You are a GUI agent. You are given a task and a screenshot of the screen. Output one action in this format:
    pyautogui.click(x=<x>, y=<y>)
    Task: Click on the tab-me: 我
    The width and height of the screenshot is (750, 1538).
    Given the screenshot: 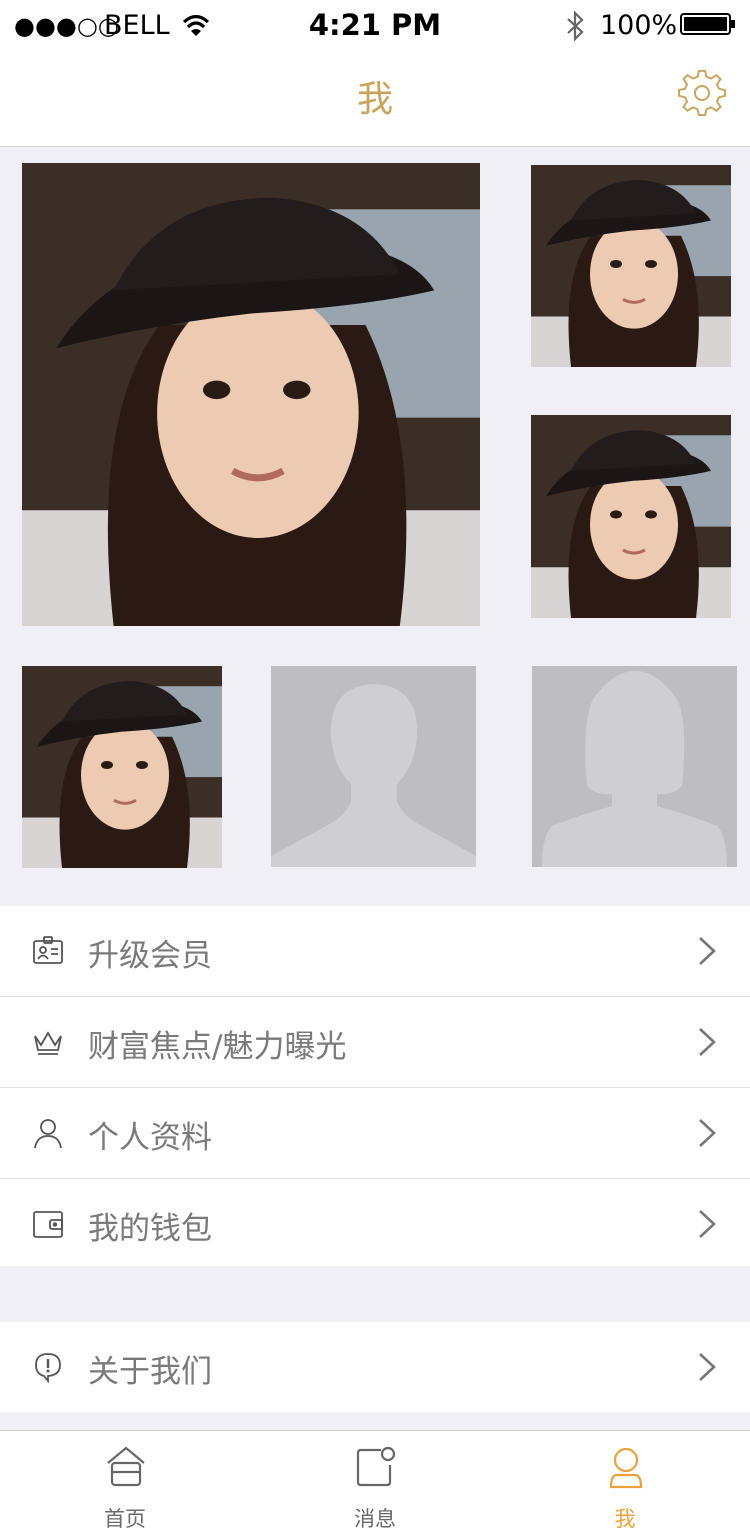 What is the action you would take?
    pyautogui.click(x=625, y=1484)
    